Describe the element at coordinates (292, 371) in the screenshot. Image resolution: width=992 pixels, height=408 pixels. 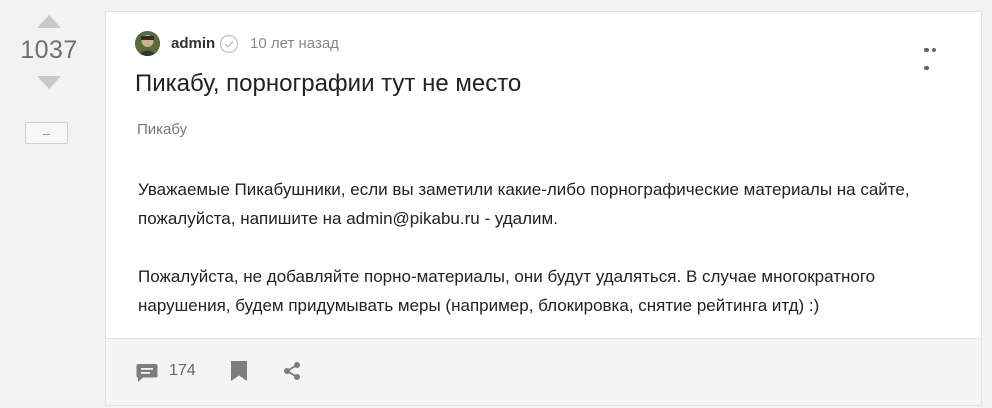
I see `share-icon` at that location.